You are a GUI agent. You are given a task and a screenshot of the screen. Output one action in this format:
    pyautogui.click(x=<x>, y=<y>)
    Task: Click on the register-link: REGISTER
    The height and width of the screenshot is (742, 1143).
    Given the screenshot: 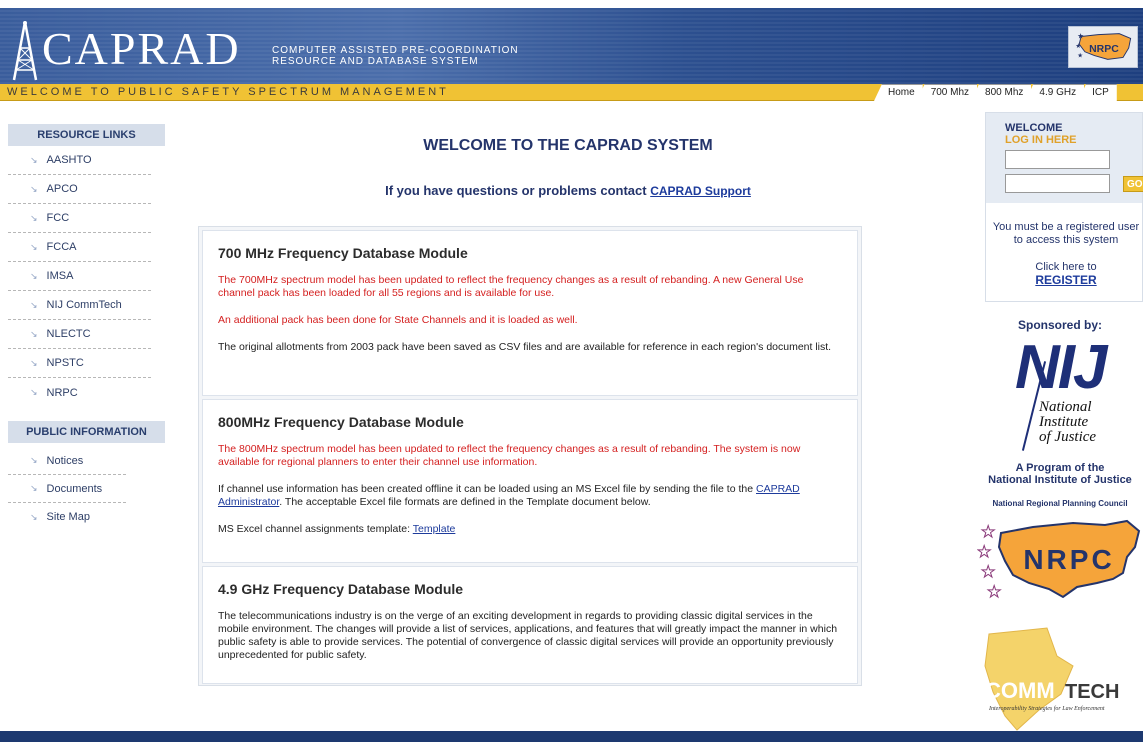 What is the action you would take?
    pyautogui.click(x=1064, y=280)
    